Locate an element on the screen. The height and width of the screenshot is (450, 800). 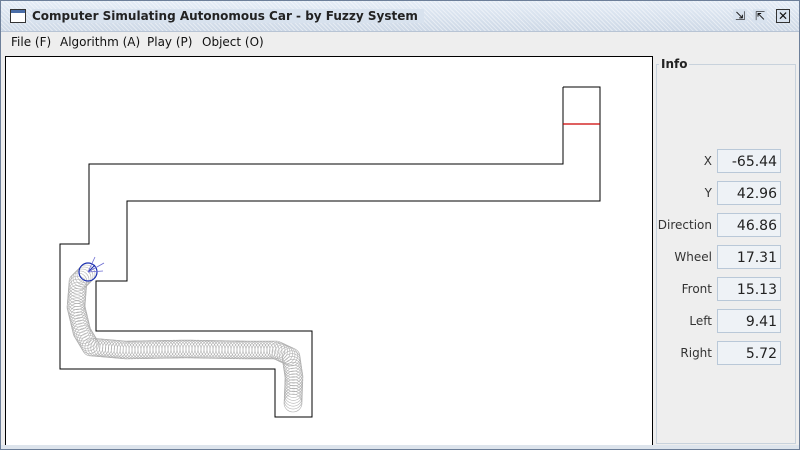
menu-algorithm: Algorithm (A) is located at coordinates (100, 42).